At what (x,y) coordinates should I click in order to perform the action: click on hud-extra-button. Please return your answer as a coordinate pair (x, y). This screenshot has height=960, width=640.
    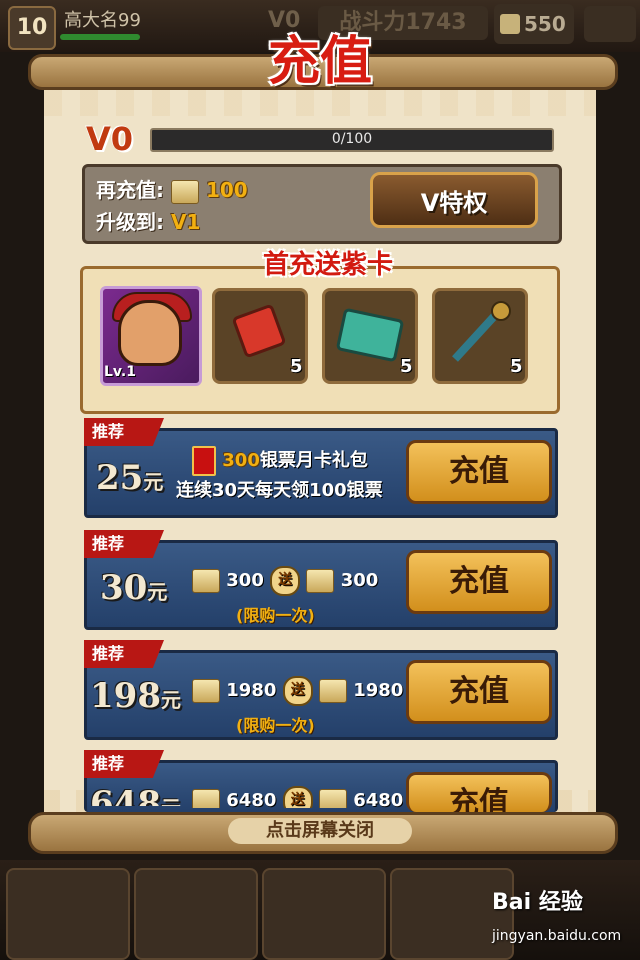
    Looking at the image, I should click on (610, 24).